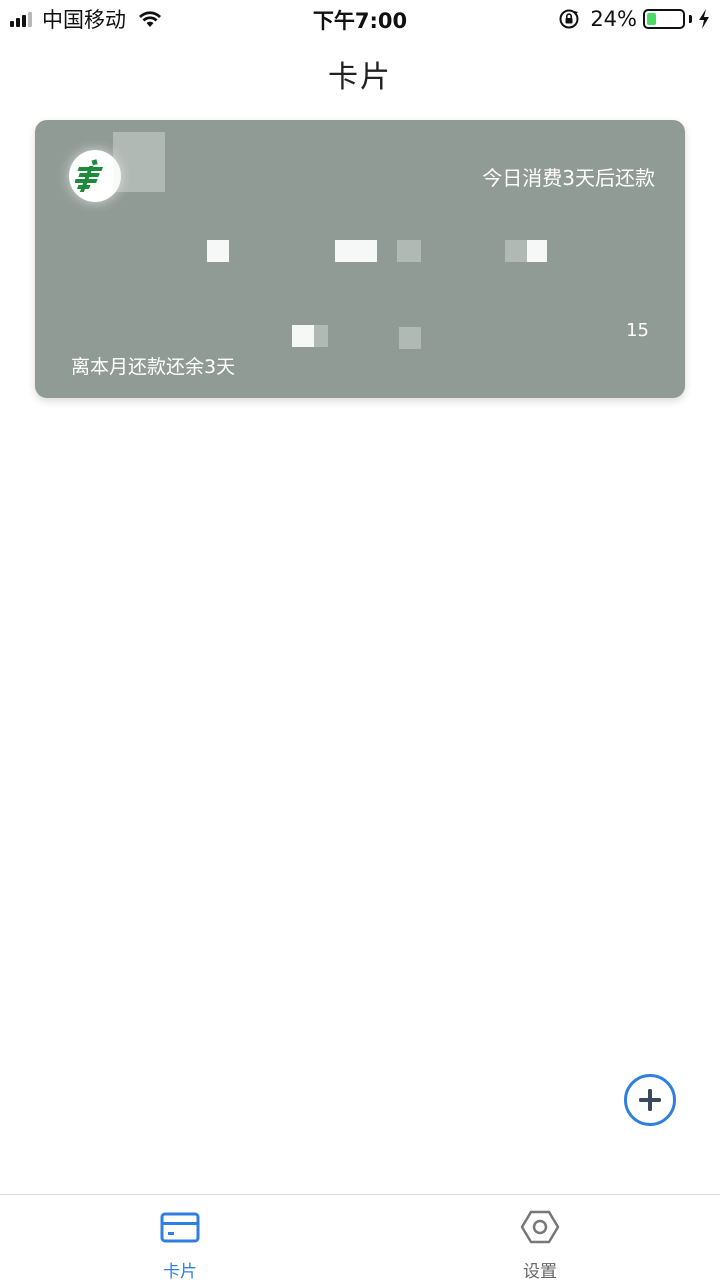 The height and width of the screenshot is (1280, 720). I want to click on page-title: 卡片, so click(360, 77).